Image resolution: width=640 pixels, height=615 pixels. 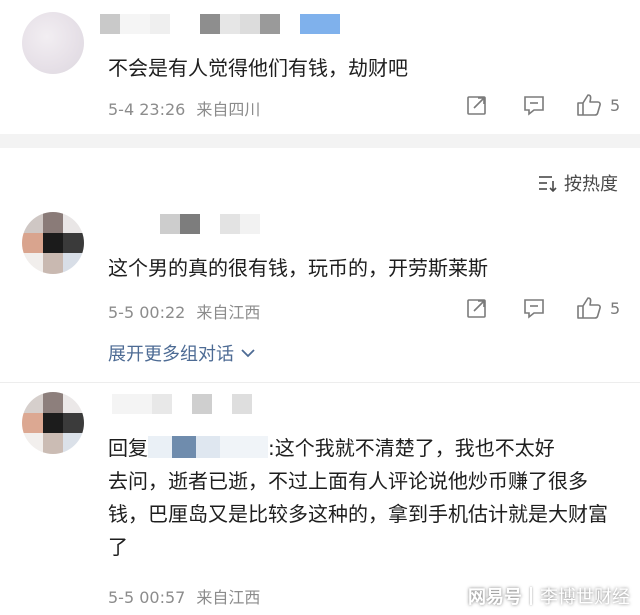 What do you see at coordinates (147, 109) in the screenshot?
I see `comment-date: 5-4 23:26` at bounding box center [147, 109].